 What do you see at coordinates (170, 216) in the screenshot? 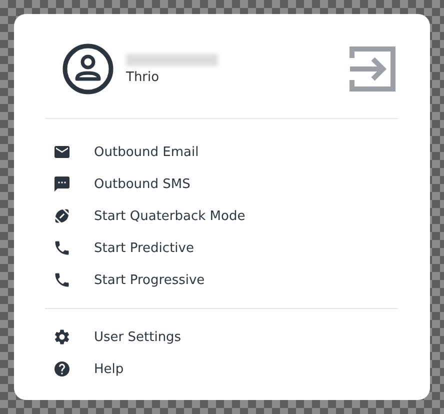
I see `menu-item: Start Quaterback Mode` at bounding box center [170, 216].